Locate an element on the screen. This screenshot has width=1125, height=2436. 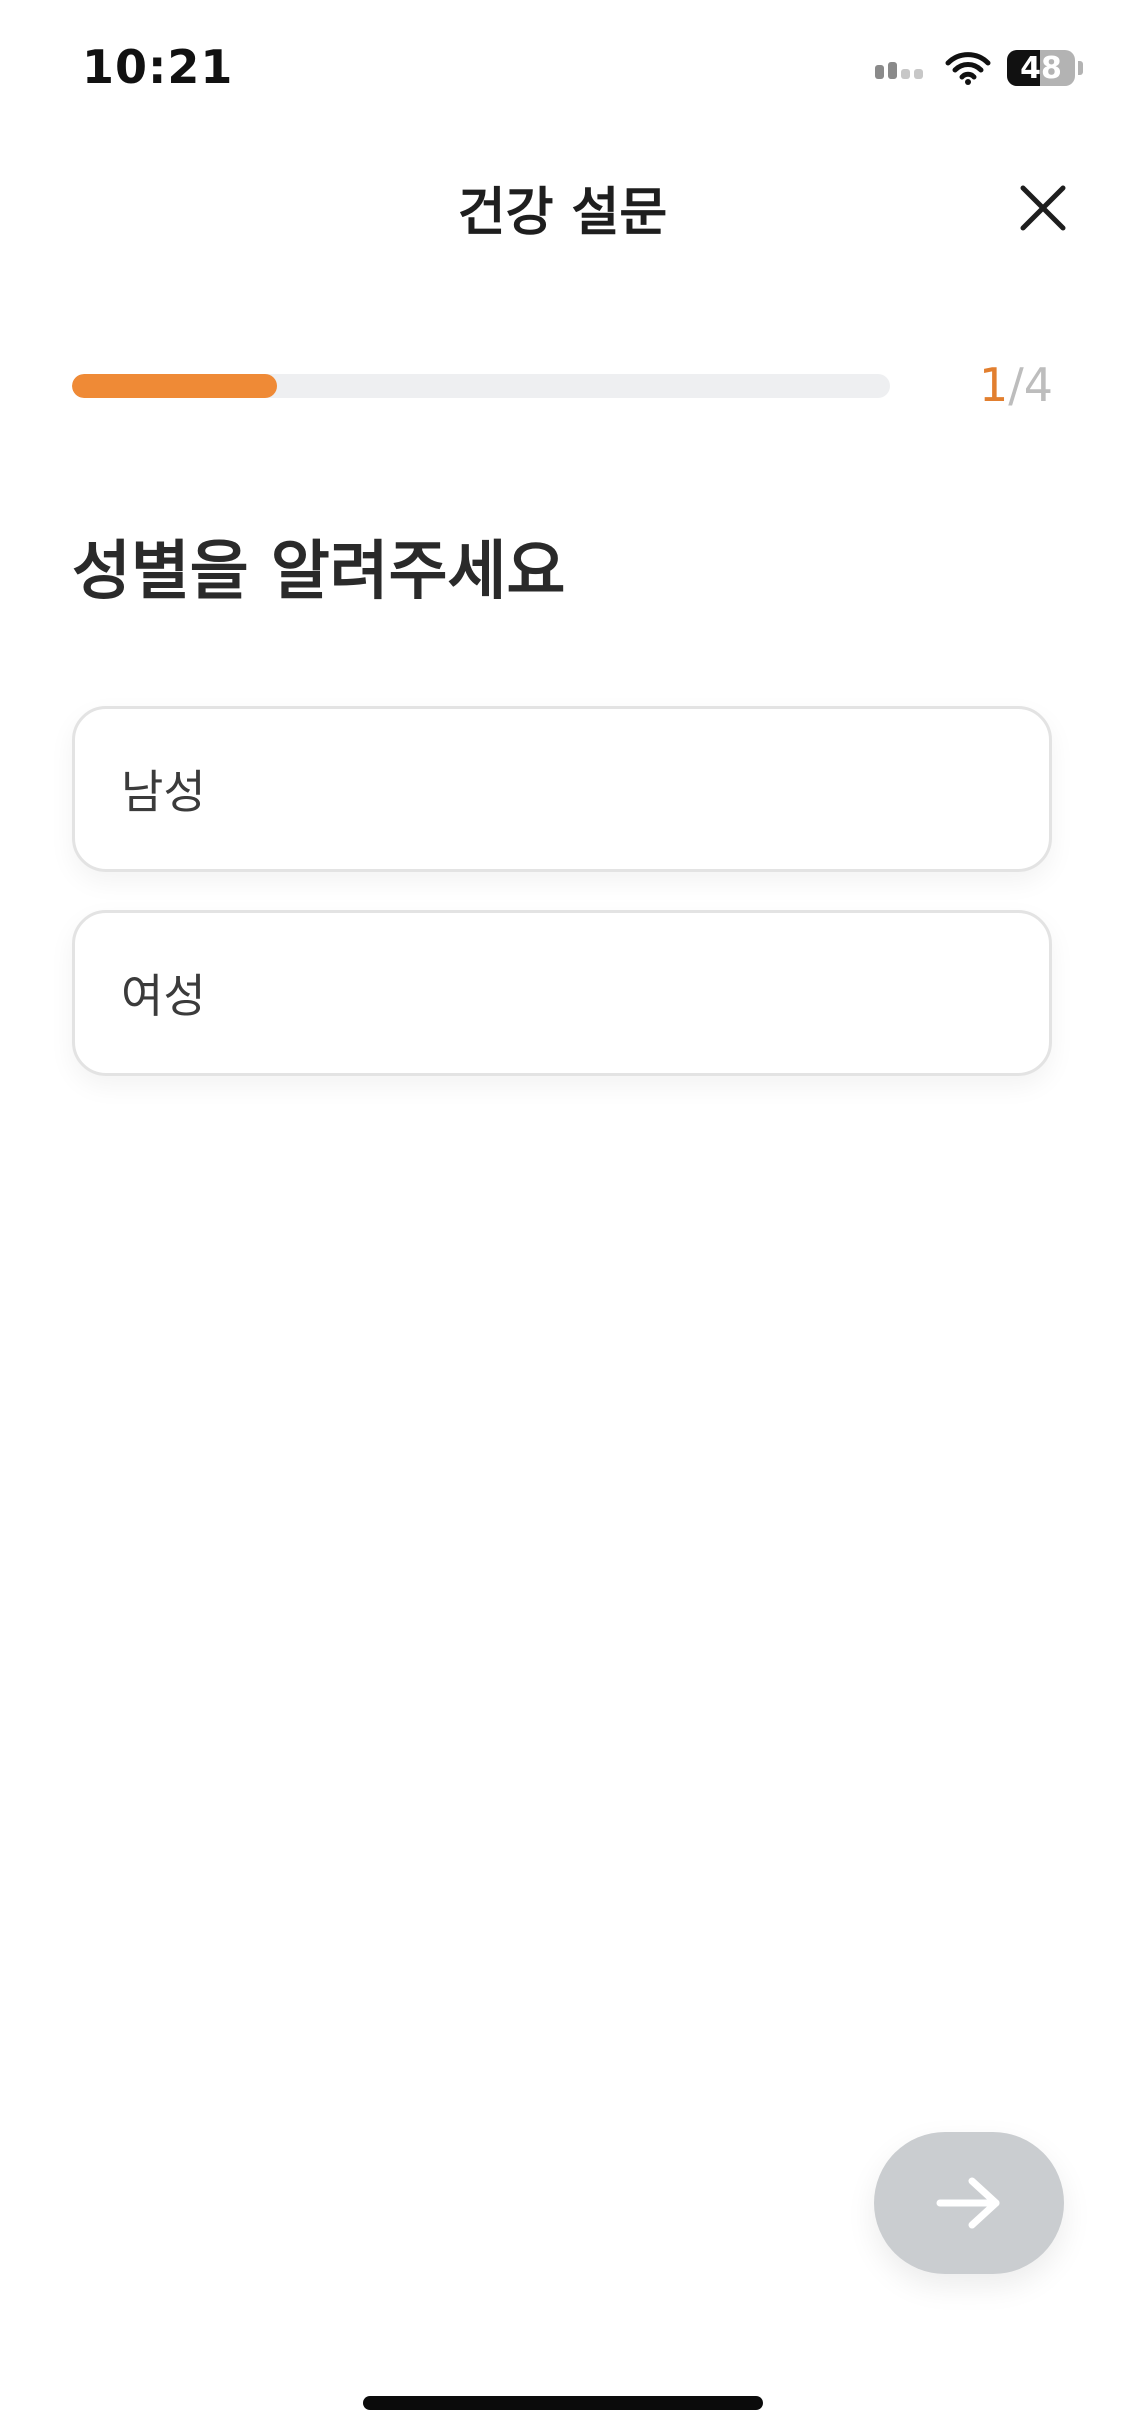
status-icons: 48 is located at coordinates (979, 68).